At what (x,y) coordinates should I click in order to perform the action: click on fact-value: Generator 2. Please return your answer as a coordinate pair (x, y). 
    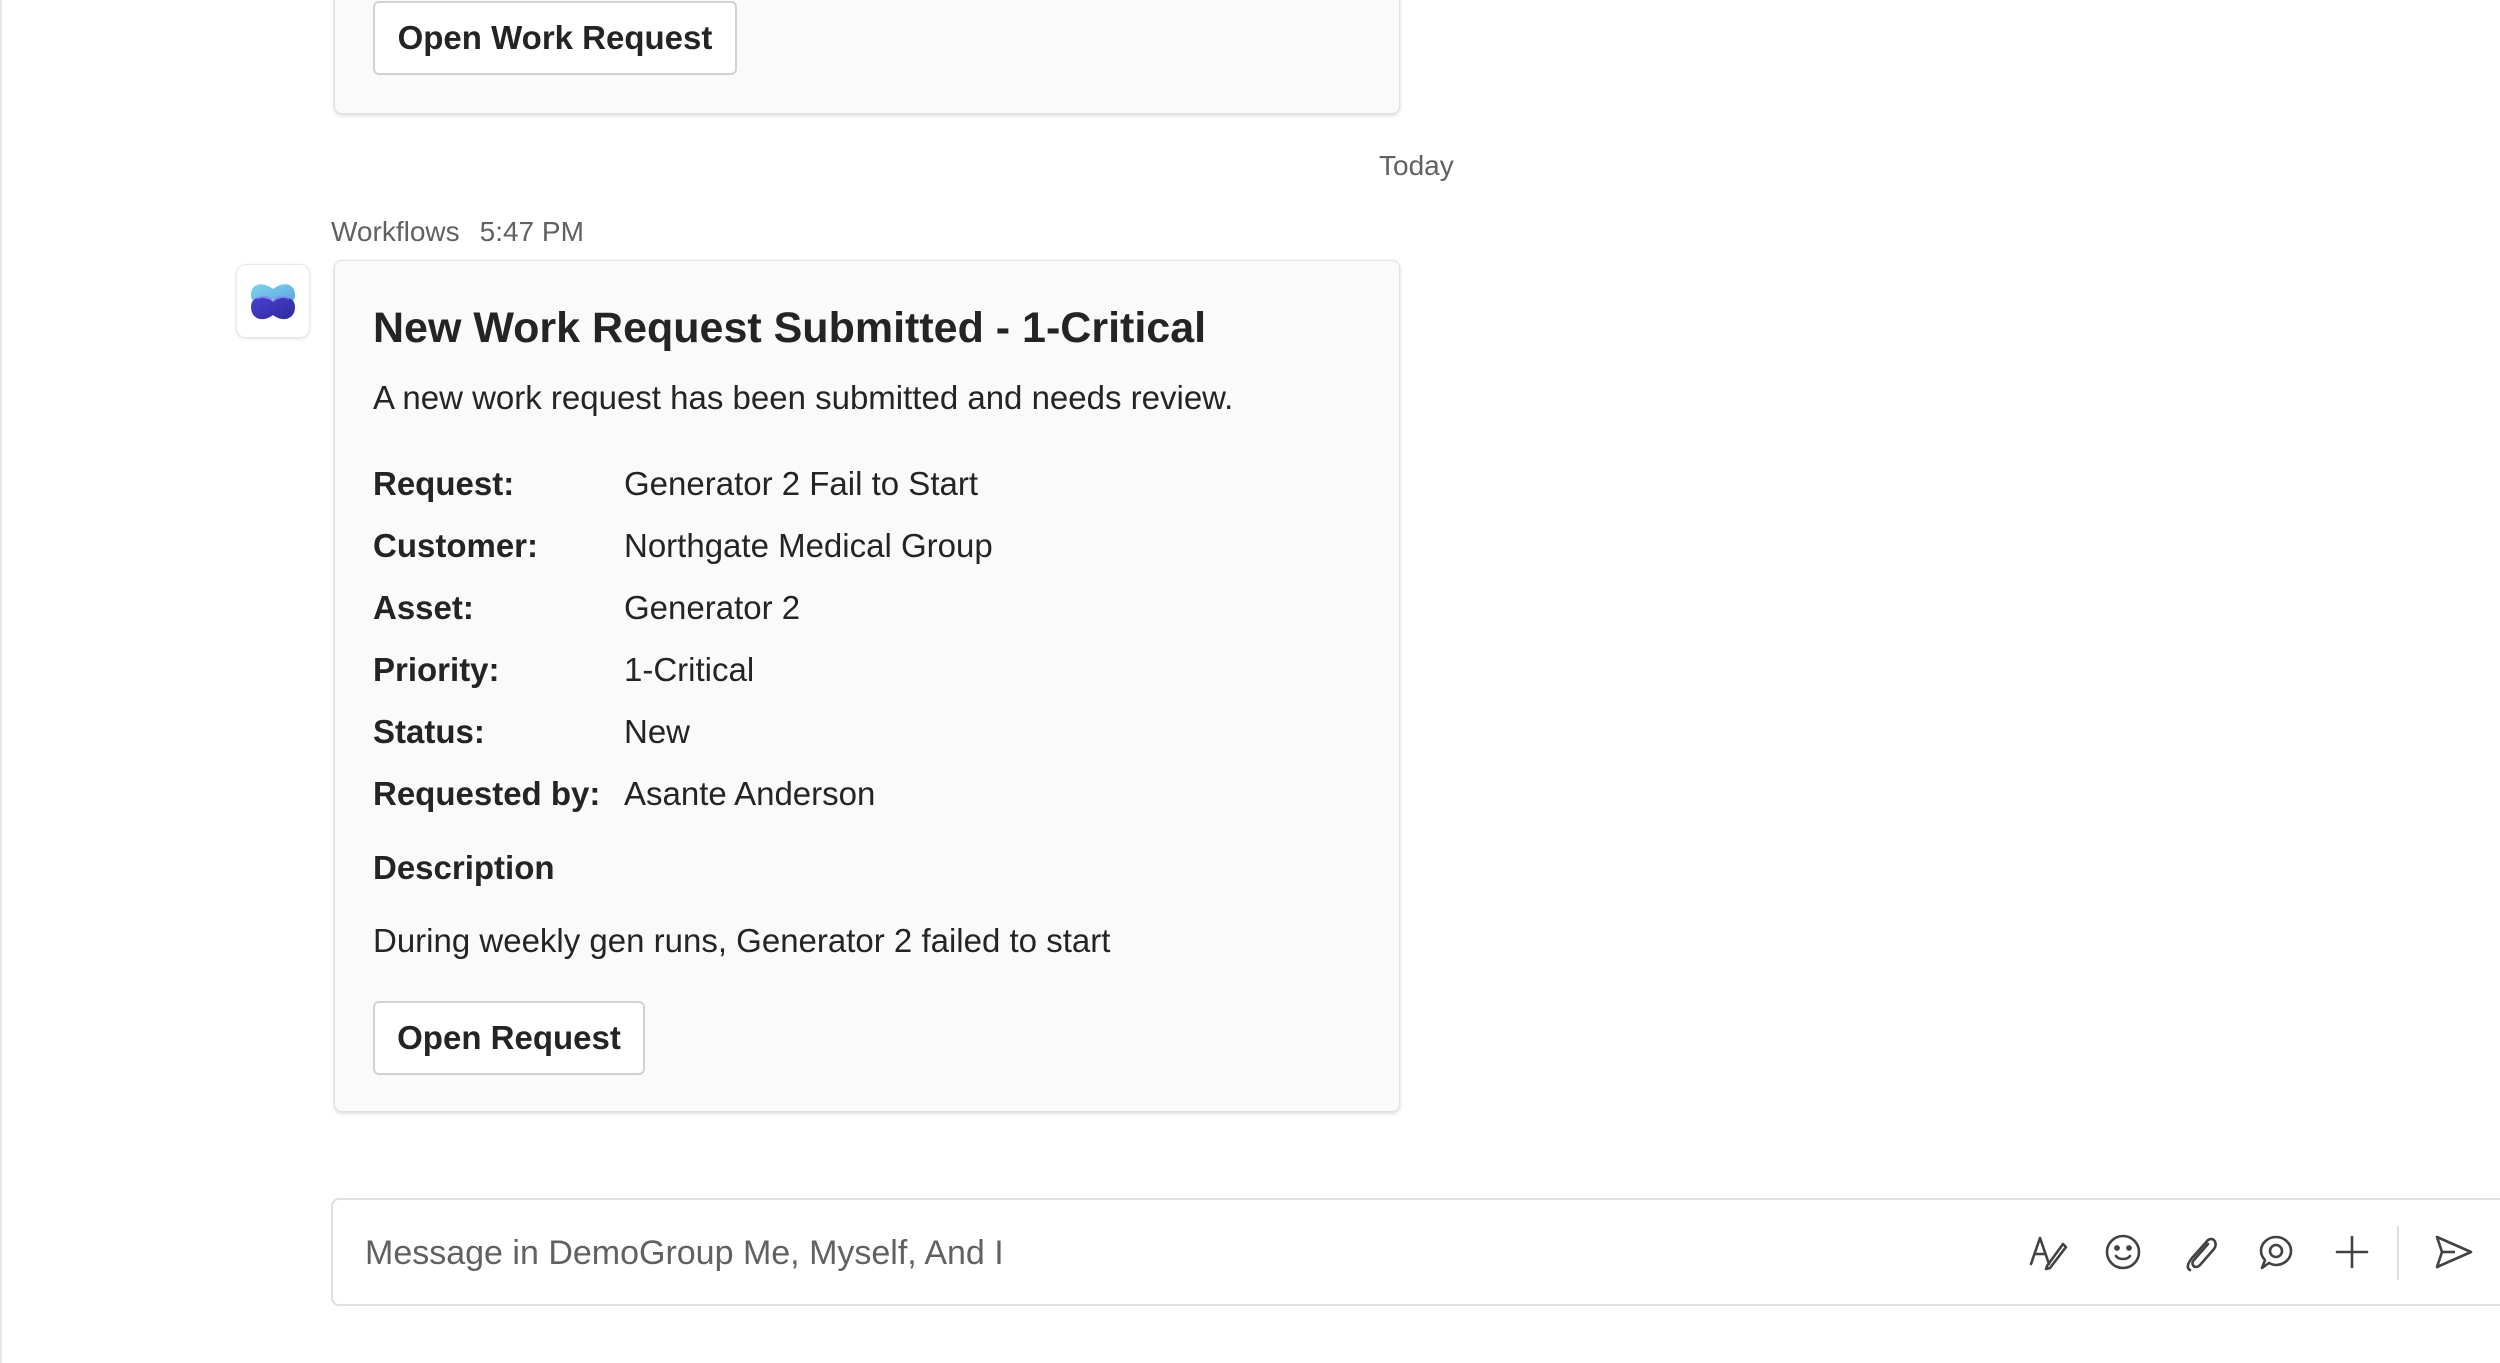
    Looking at the image, I should click on (712, 608).